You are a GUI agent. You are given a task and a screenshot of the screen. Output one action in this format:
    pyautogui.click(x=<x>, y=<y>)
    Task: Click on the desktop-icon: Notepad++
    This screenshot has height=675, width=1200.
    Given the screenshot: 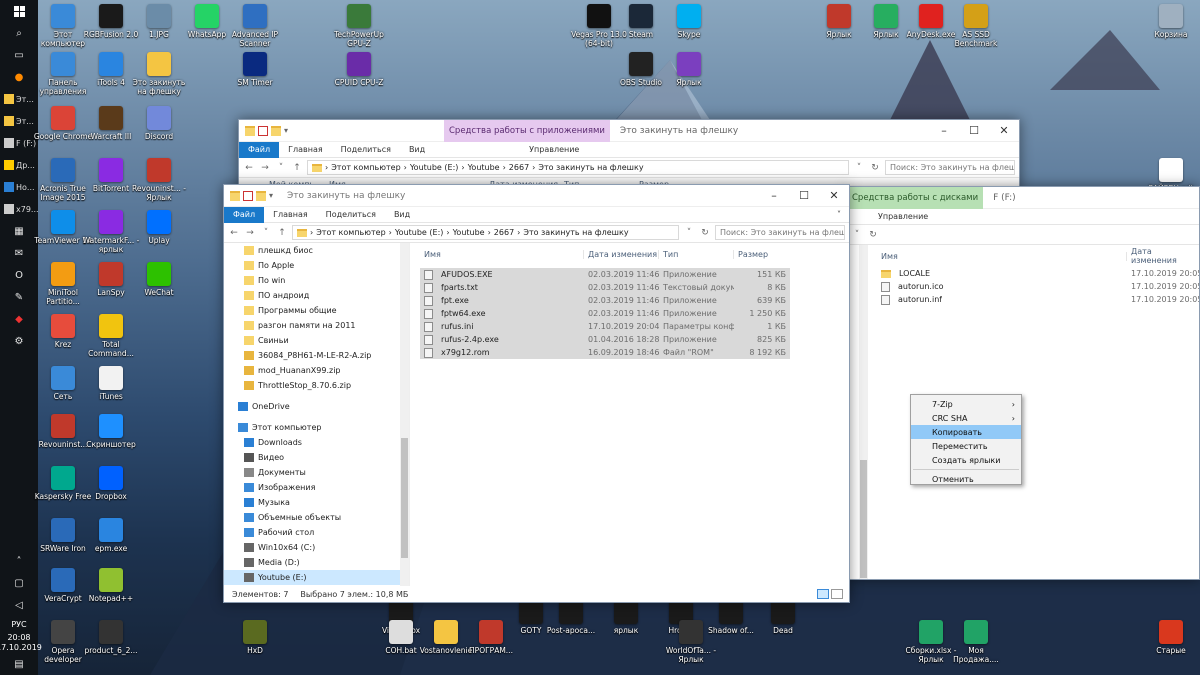 What is the action you would take?
    pyautogui.click(x=111, y=585)
    